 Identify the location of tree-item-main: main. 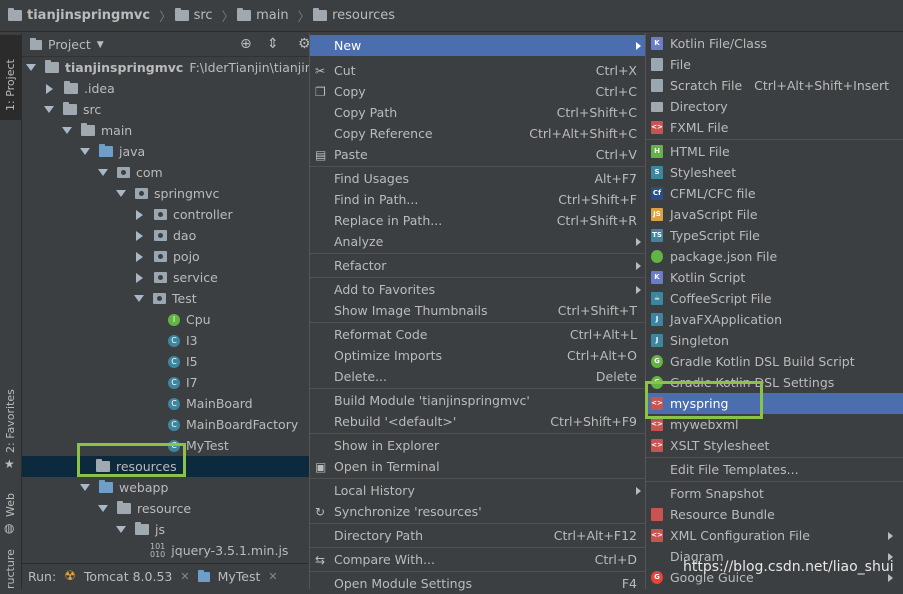
(97, 130).